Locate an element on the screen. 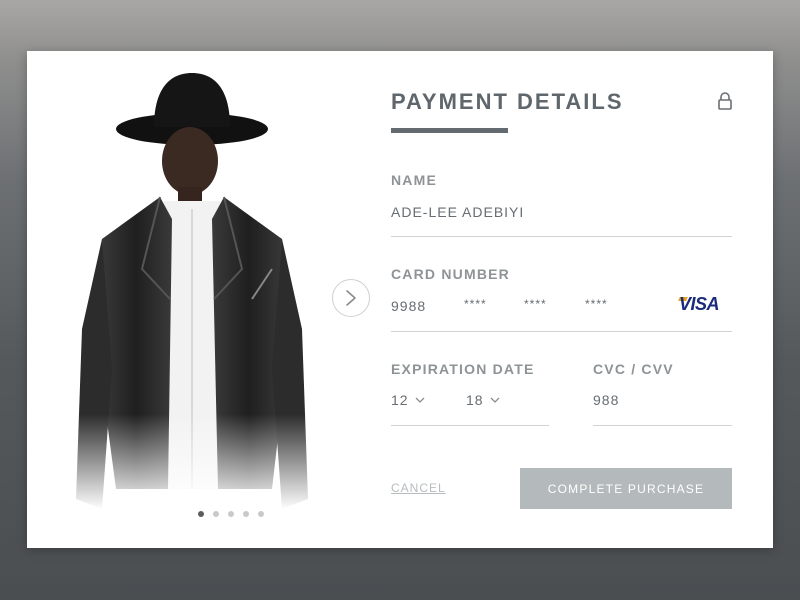  title-underline is located at coordinates (449, 130).